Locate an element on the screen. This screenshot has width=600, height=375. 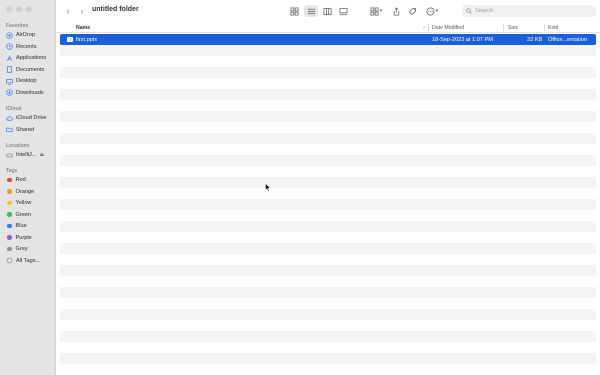
back-button: ‹ is located at coordinates (68, 11).